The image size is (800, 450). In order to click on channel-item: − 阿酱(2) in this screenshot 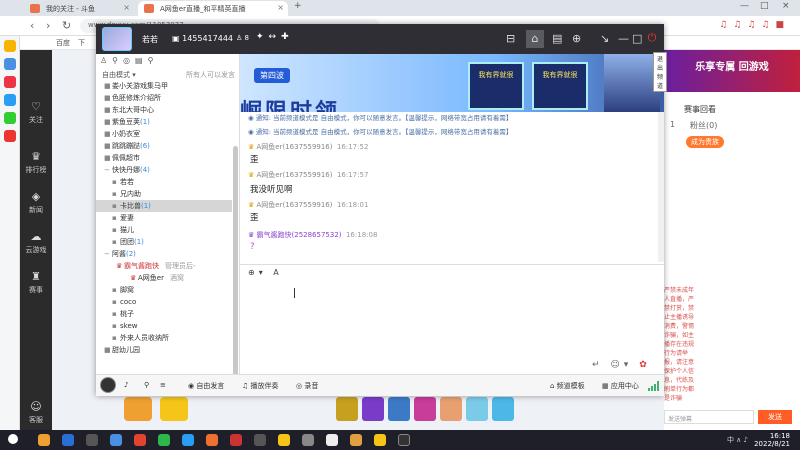, I will do `click(164, 254)`.